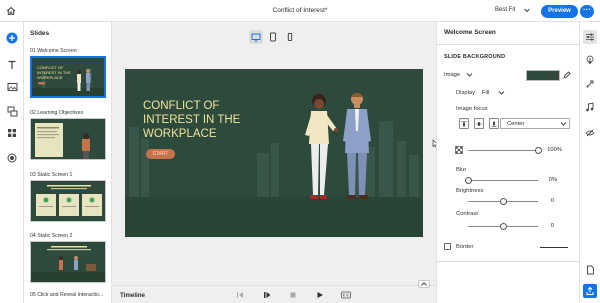  What do you see at coordinates (132, 295) in the screenshot?
I see `timeline-label: Timeline` at bounding box center [132, 295].